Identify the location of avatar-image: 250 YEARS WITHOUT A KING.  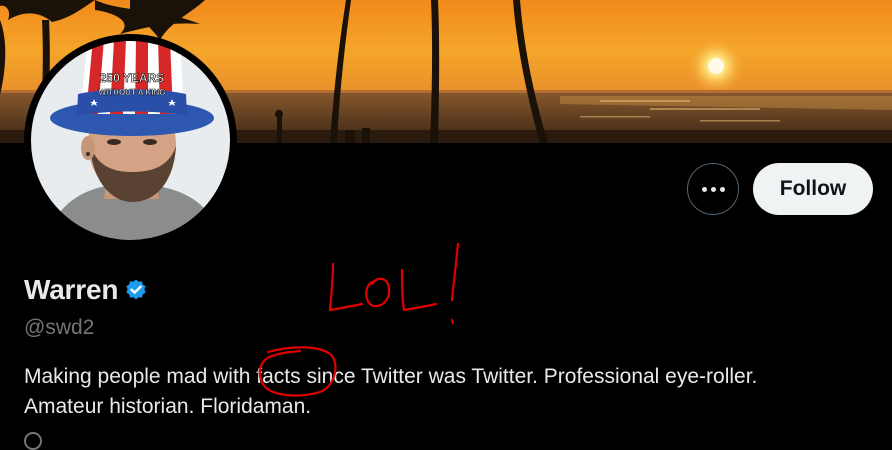
(130, 140).